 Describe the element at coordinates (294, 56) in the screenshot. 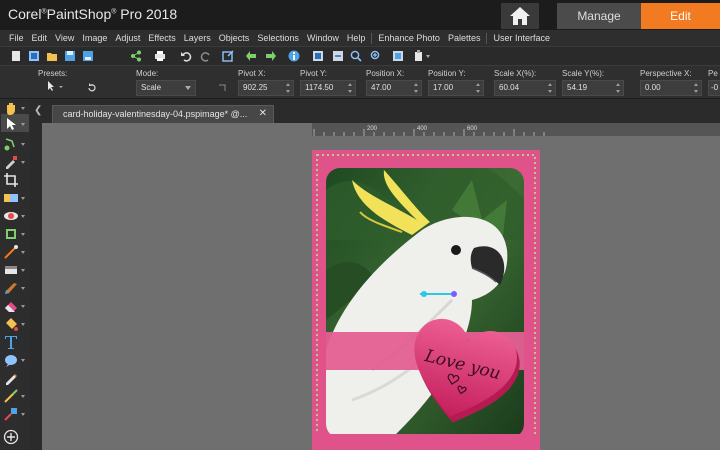

I see `info-icon` at that location.